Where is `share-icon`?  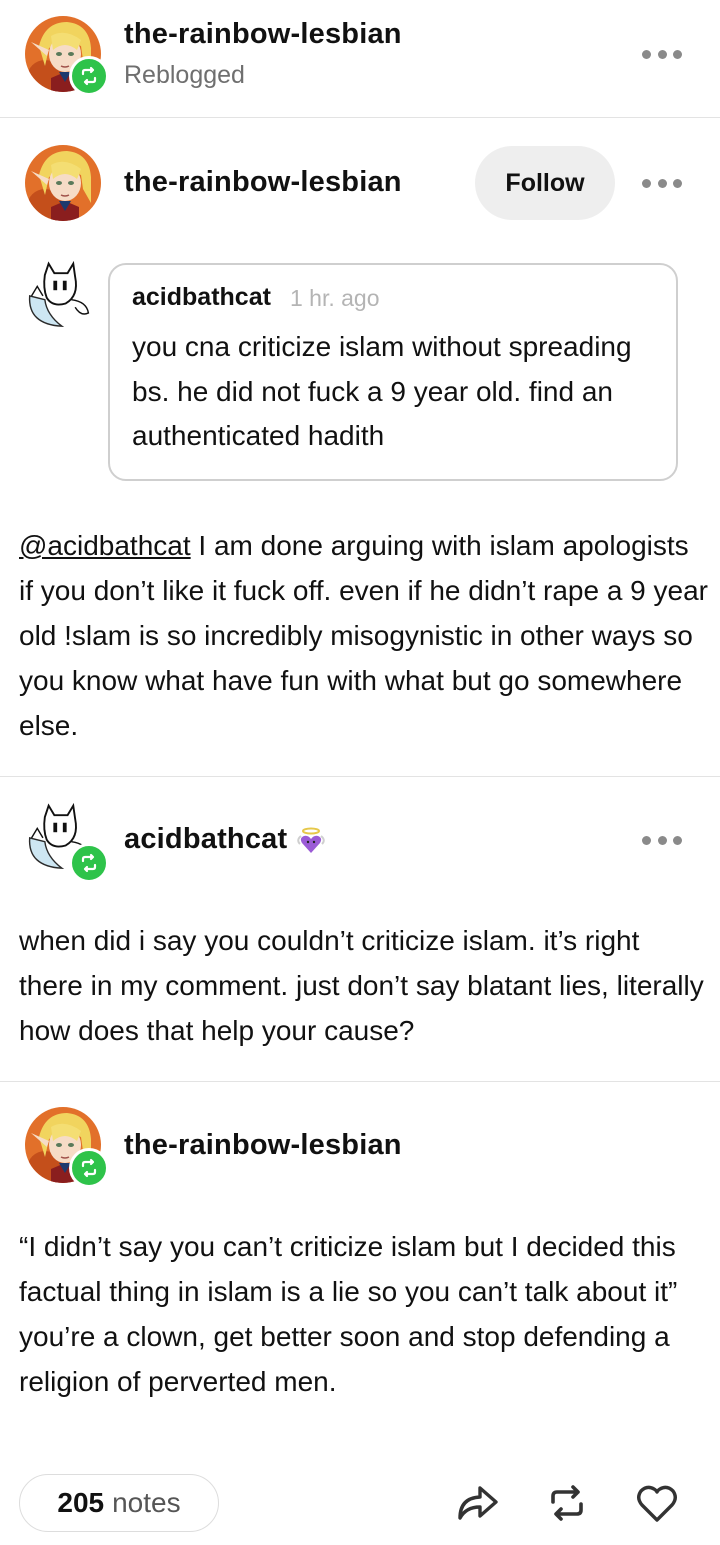
share-icon is located at coordinates (477, 1503).